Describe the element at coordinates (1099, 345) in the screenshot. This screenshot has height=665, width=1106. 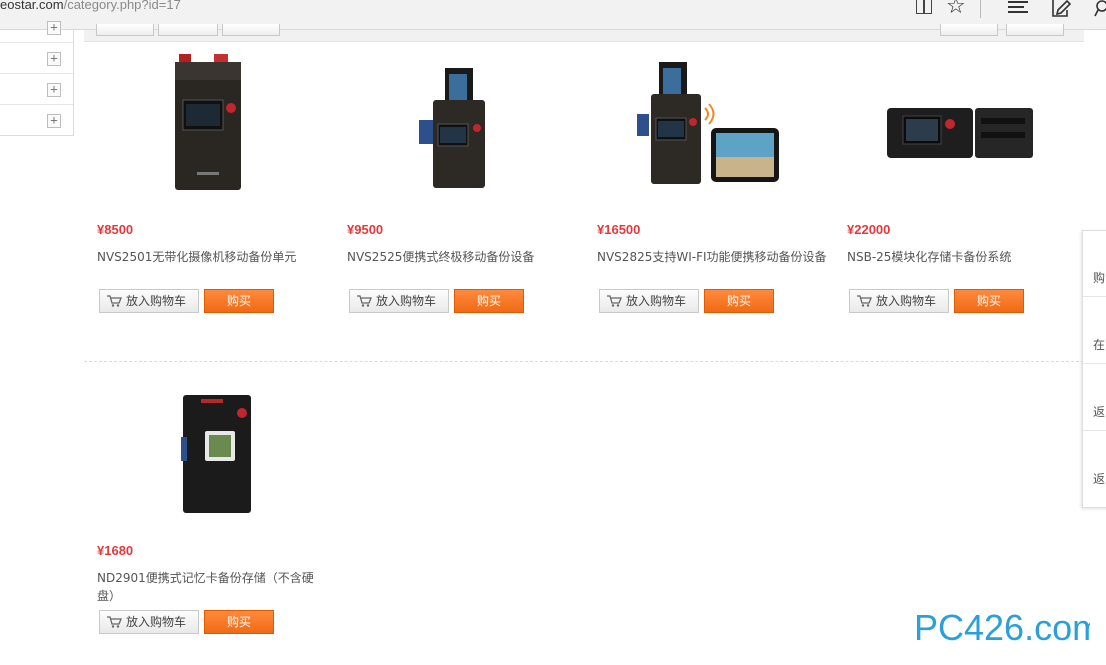
I see `float-panel-label: 在` at that location.